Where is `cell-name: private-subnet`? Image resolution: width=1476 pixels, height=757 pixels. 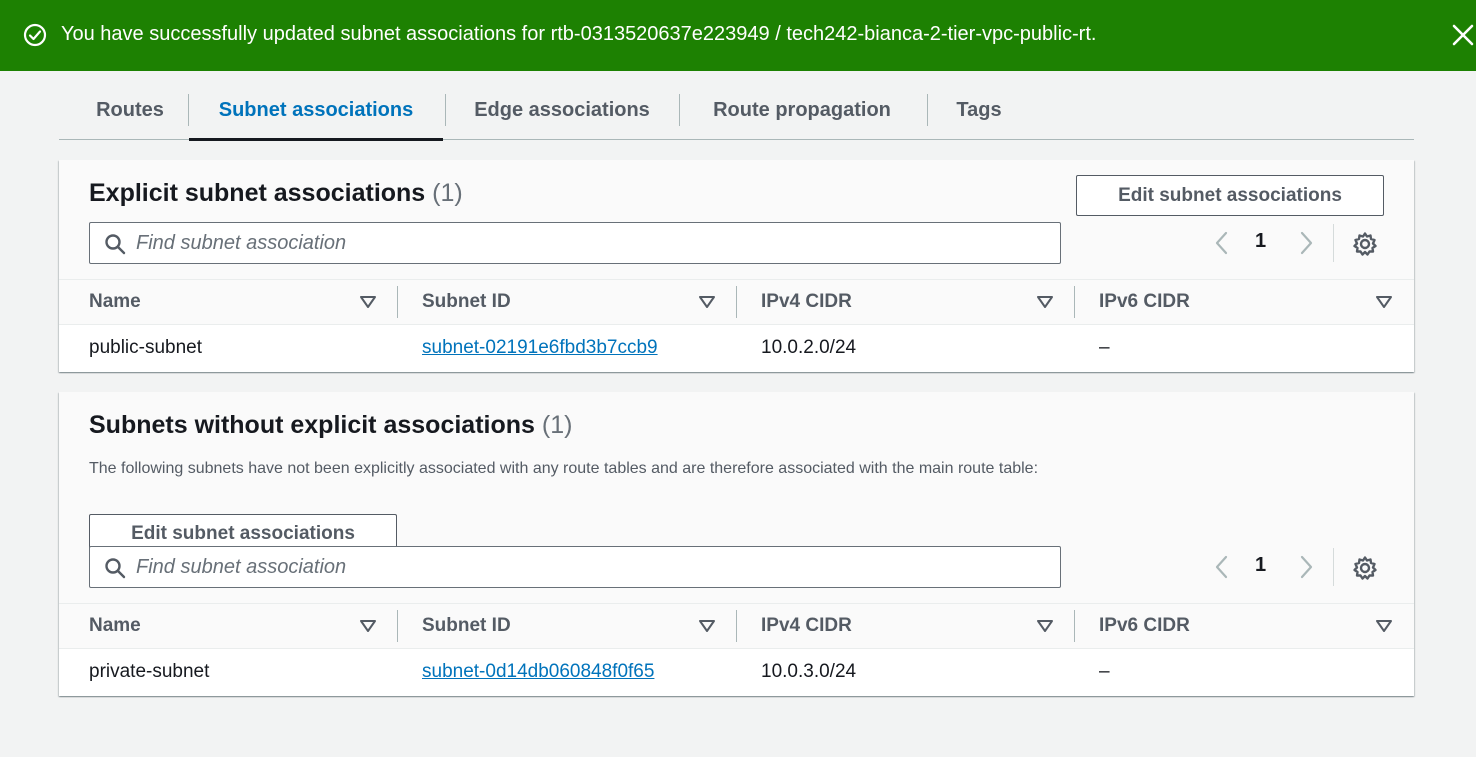
cell-name: private-subnet is located at coordinates (149, 671).